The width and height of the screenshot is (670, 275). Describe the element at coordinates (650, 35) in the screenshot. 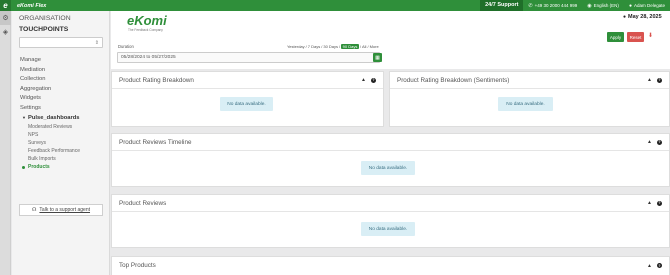

I see `download-icon: ⬇` at that location.